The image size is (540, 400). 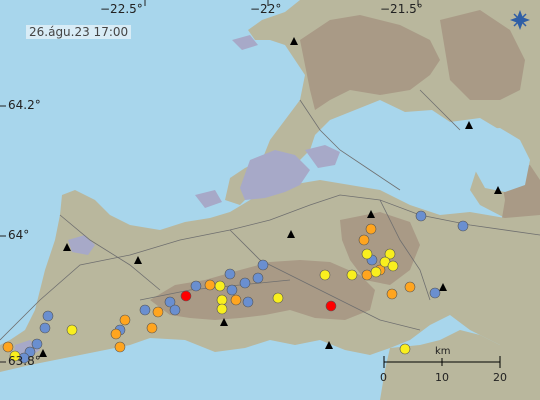 I want to click on lat-label-mid: 64°, so click(x=19, y=235).